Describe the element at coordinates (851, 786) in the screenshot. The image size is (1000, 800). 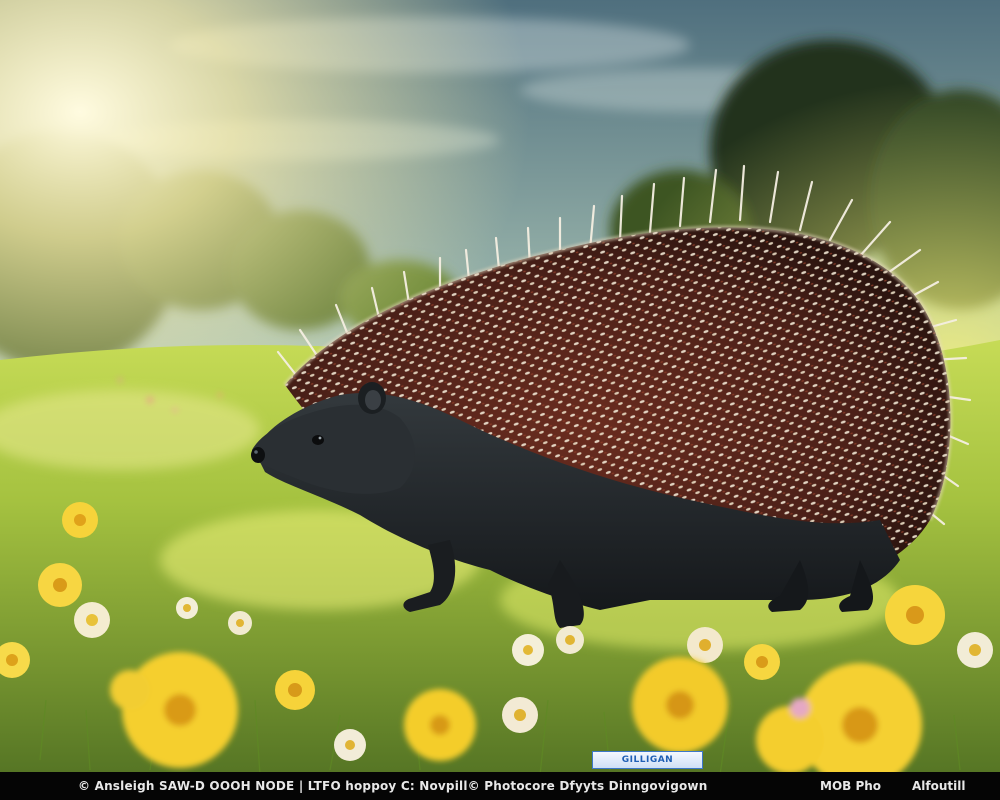
I see `credit-text-mid: MOB Pho` at that location.